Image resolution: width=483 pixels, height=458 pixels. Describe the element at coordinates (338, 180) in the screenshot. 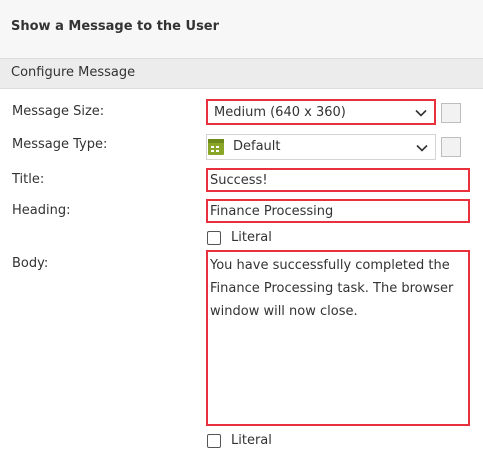

I see `title-input: Success!` at that location.